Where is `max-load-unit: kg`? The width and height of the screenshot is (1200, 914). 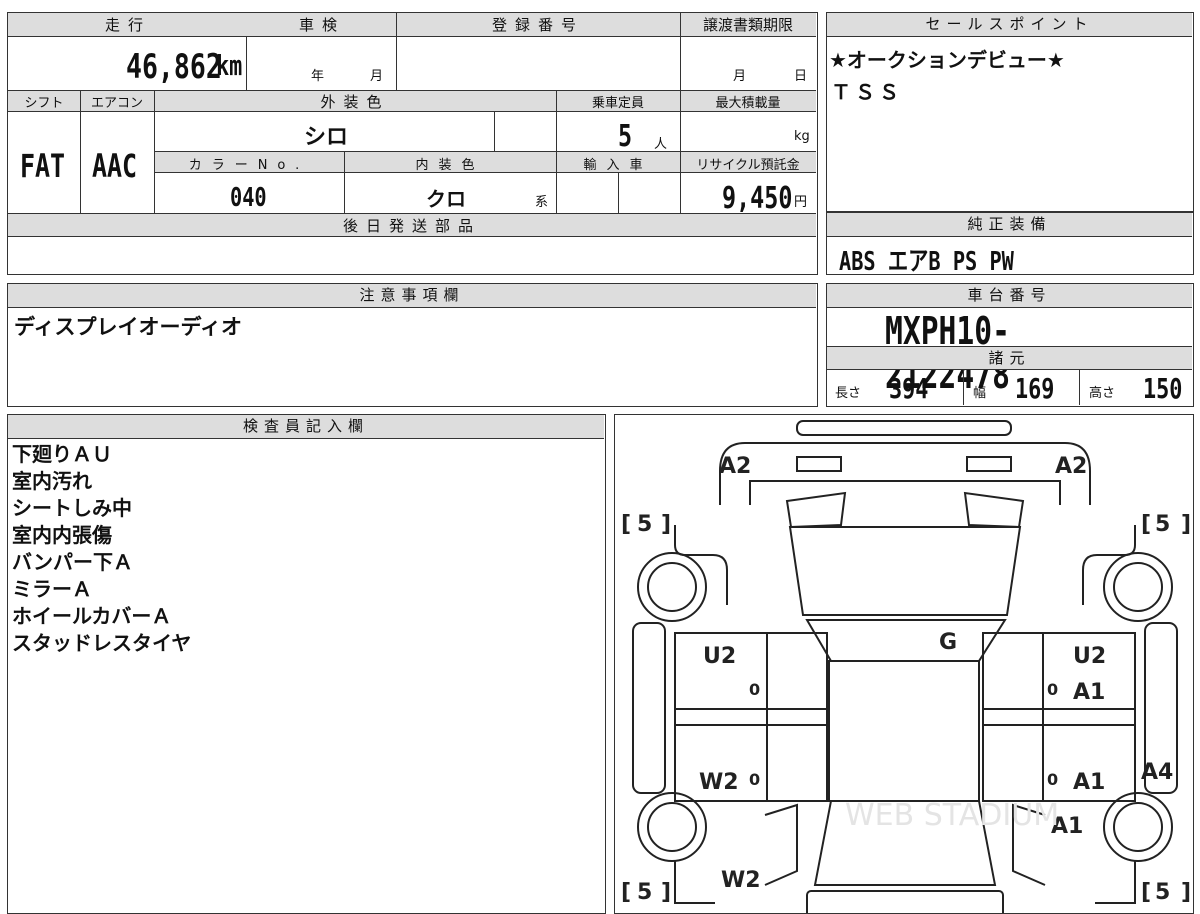 max-load-unit: kg is located at coordinates (802, 136).